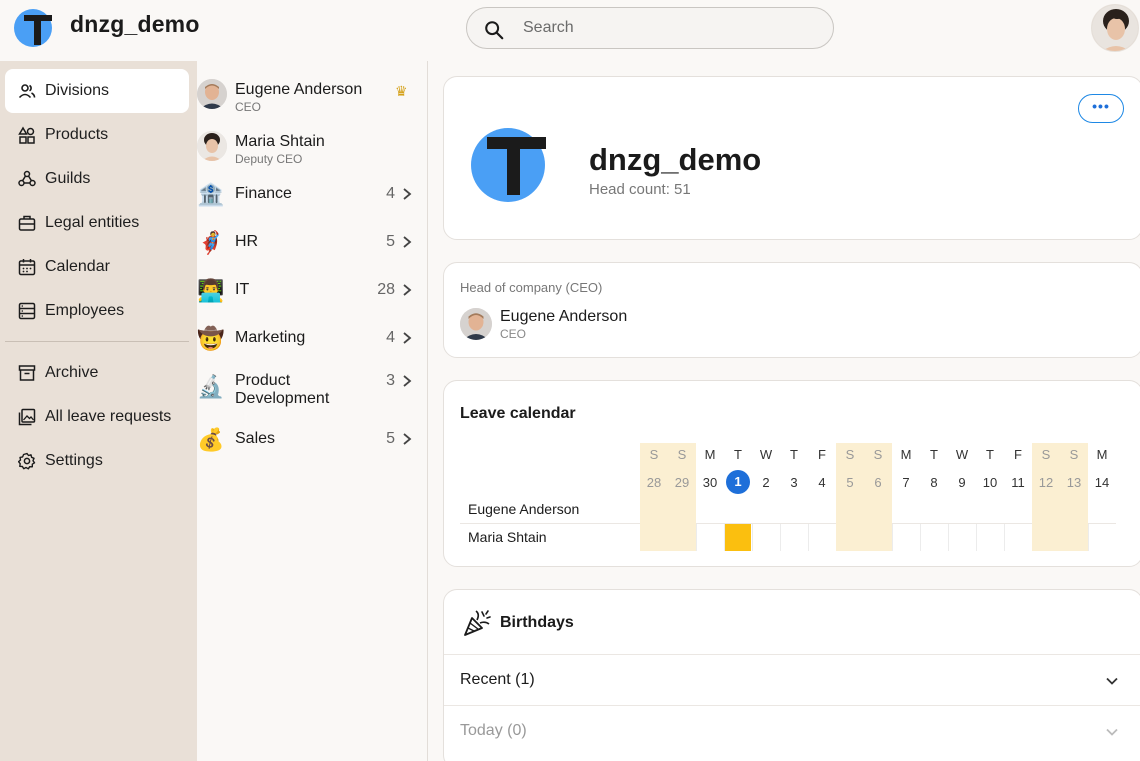 The height and width of the screenshot is (761, 1140). I want to click on sidebar-item-archive: Archive, so click(97, 373).